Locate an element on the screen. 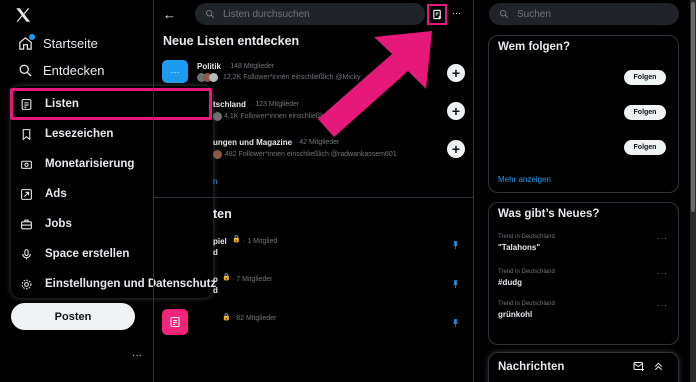 This screenshot has width=696, height=382. search-placeholder: Suchen is located at coordinates (534, 14).